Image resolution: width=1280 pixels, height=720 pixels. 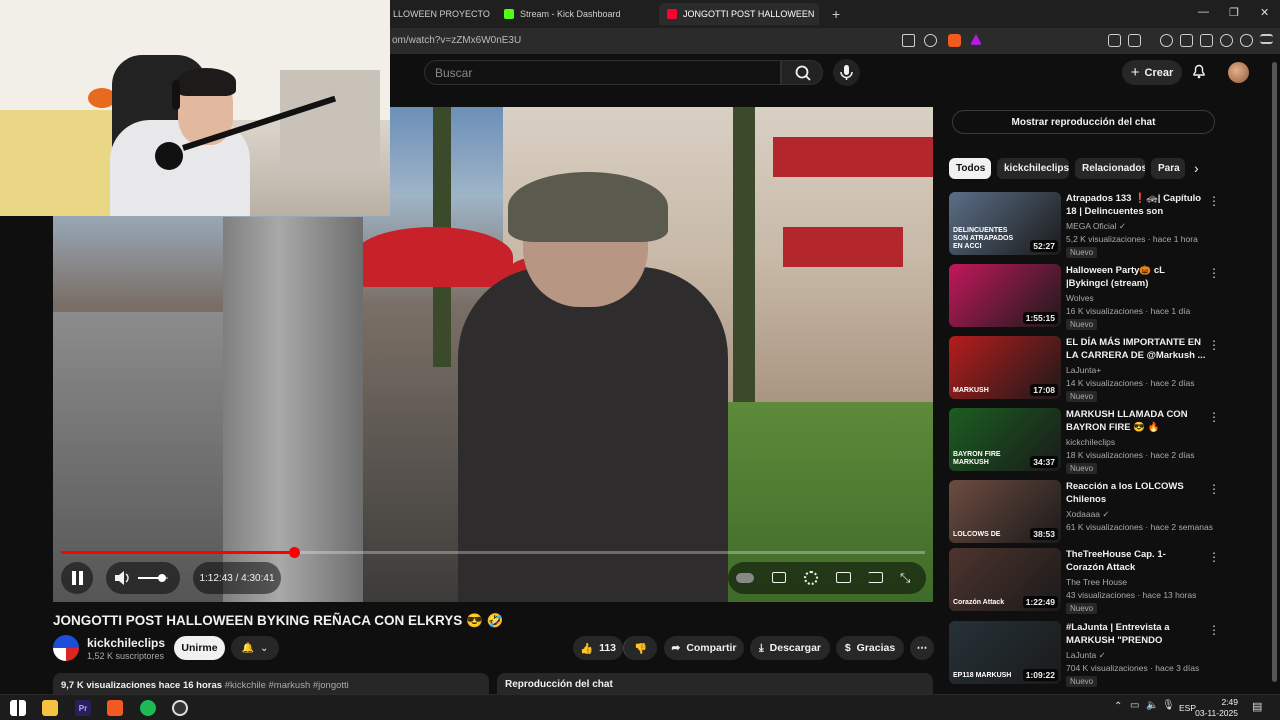 What do you see at coordinates (1186, 40) in the screenshot?
I see `sidebar-icon` at bounding box center [1186, 40].